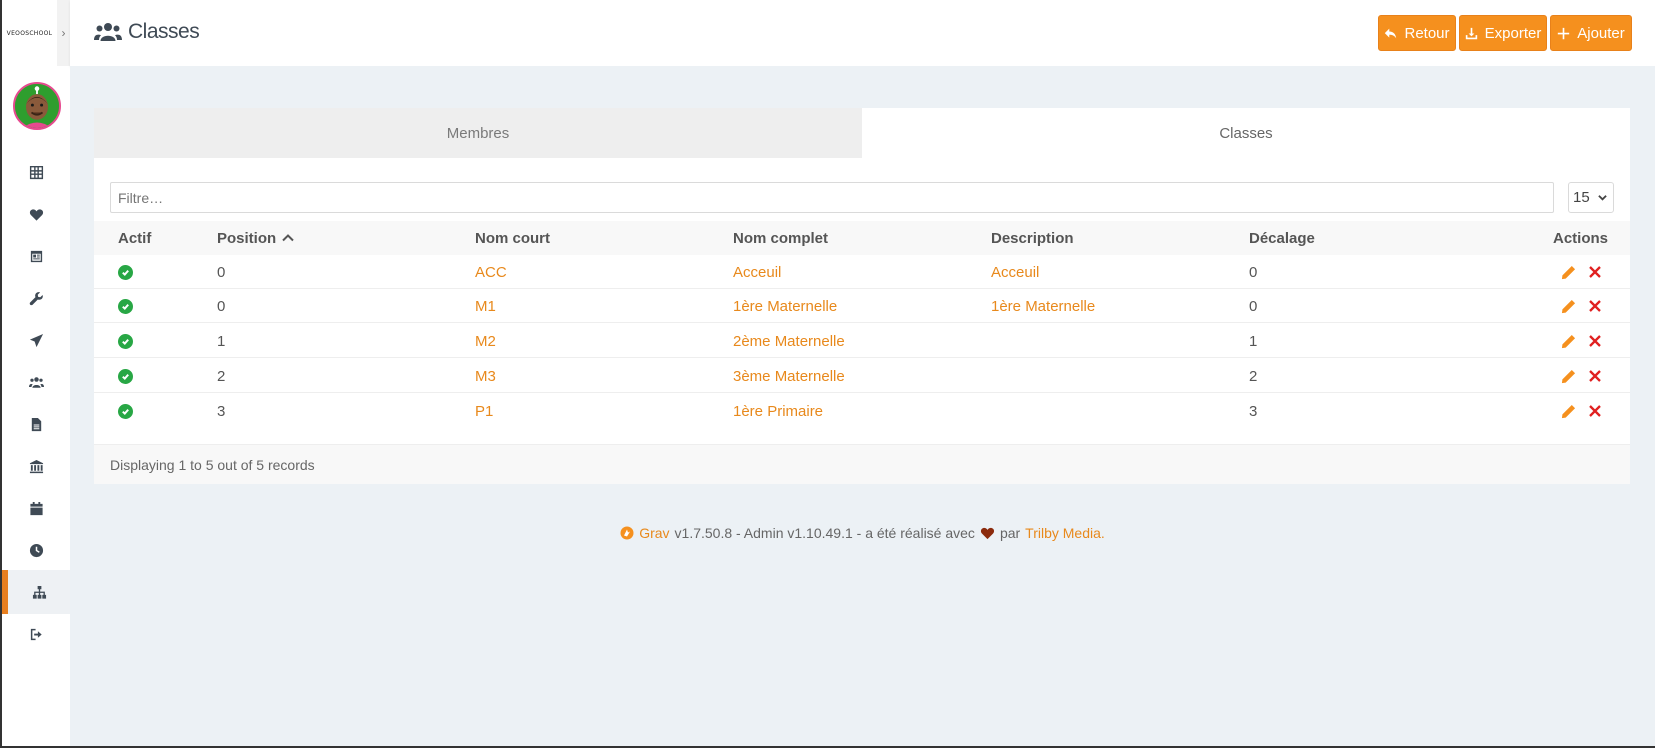  What do you see at coordinates (36, 424) in the screenshot?
I see `sidebar-item-pages` at bounding box center [36, 424].